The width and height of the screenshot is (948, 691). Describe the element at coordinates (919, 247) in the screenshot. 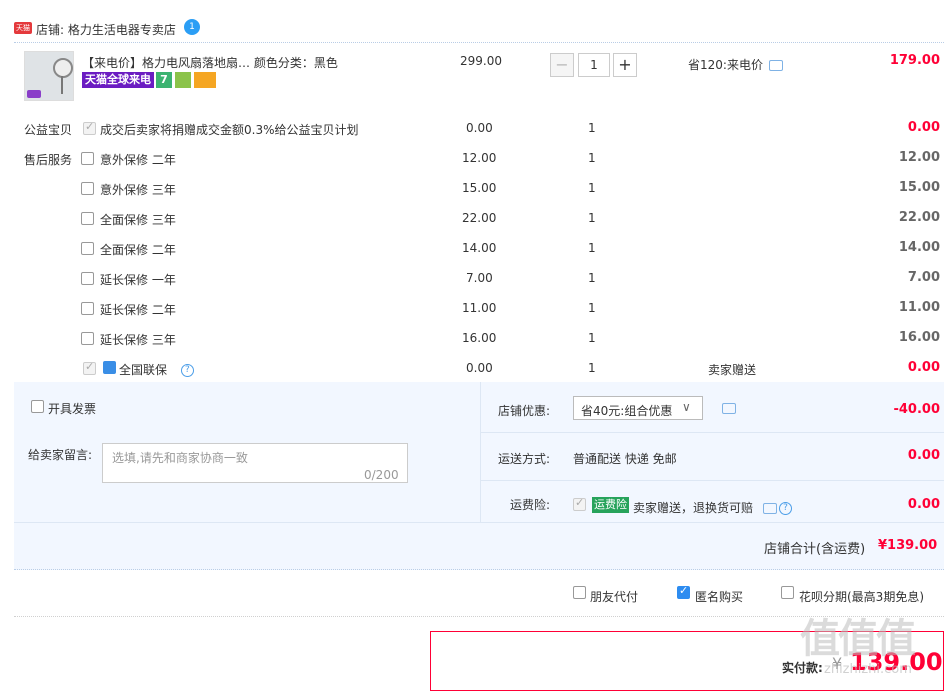

I see `service-amount: 14.00` at that location.